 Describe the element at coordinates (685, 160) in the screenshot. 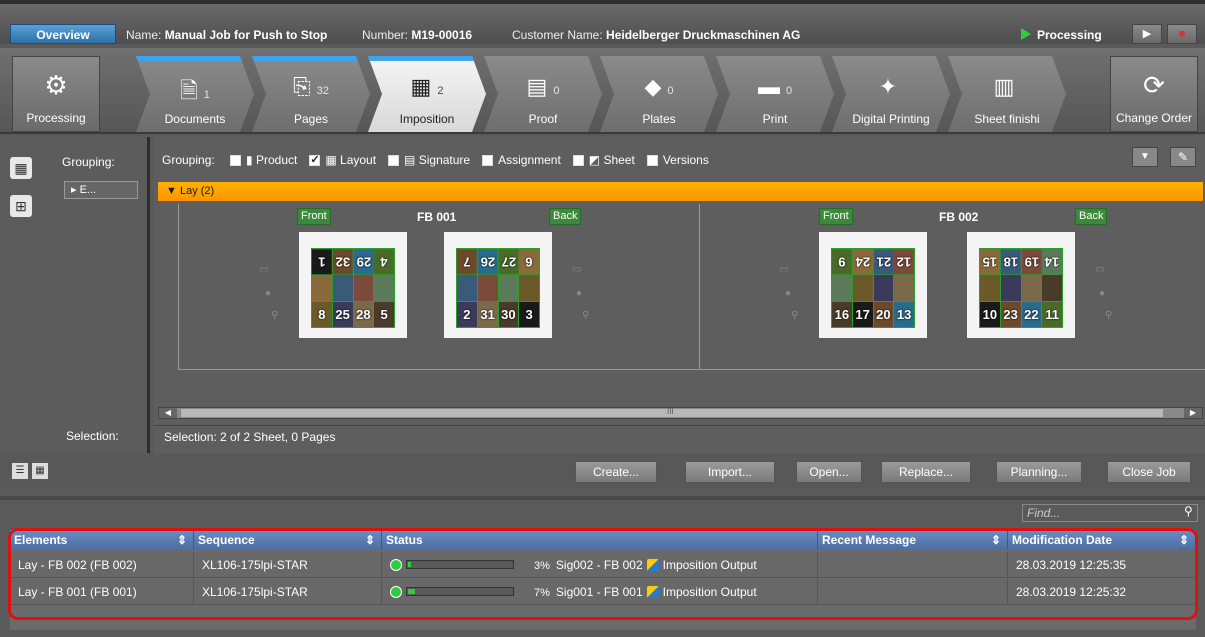

I see `grouping-option-label: Versions` at that location.